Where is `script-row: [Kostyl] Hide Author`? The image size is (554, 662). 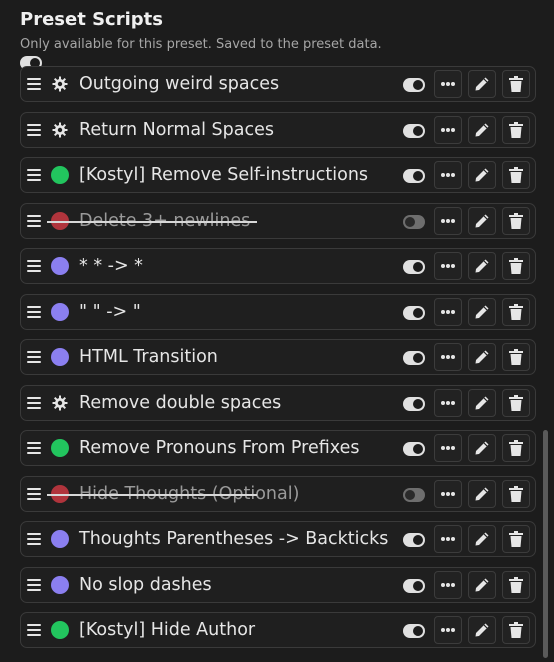 script-row: [Kostyl] Hide Author is located at coordinates (278, 630).